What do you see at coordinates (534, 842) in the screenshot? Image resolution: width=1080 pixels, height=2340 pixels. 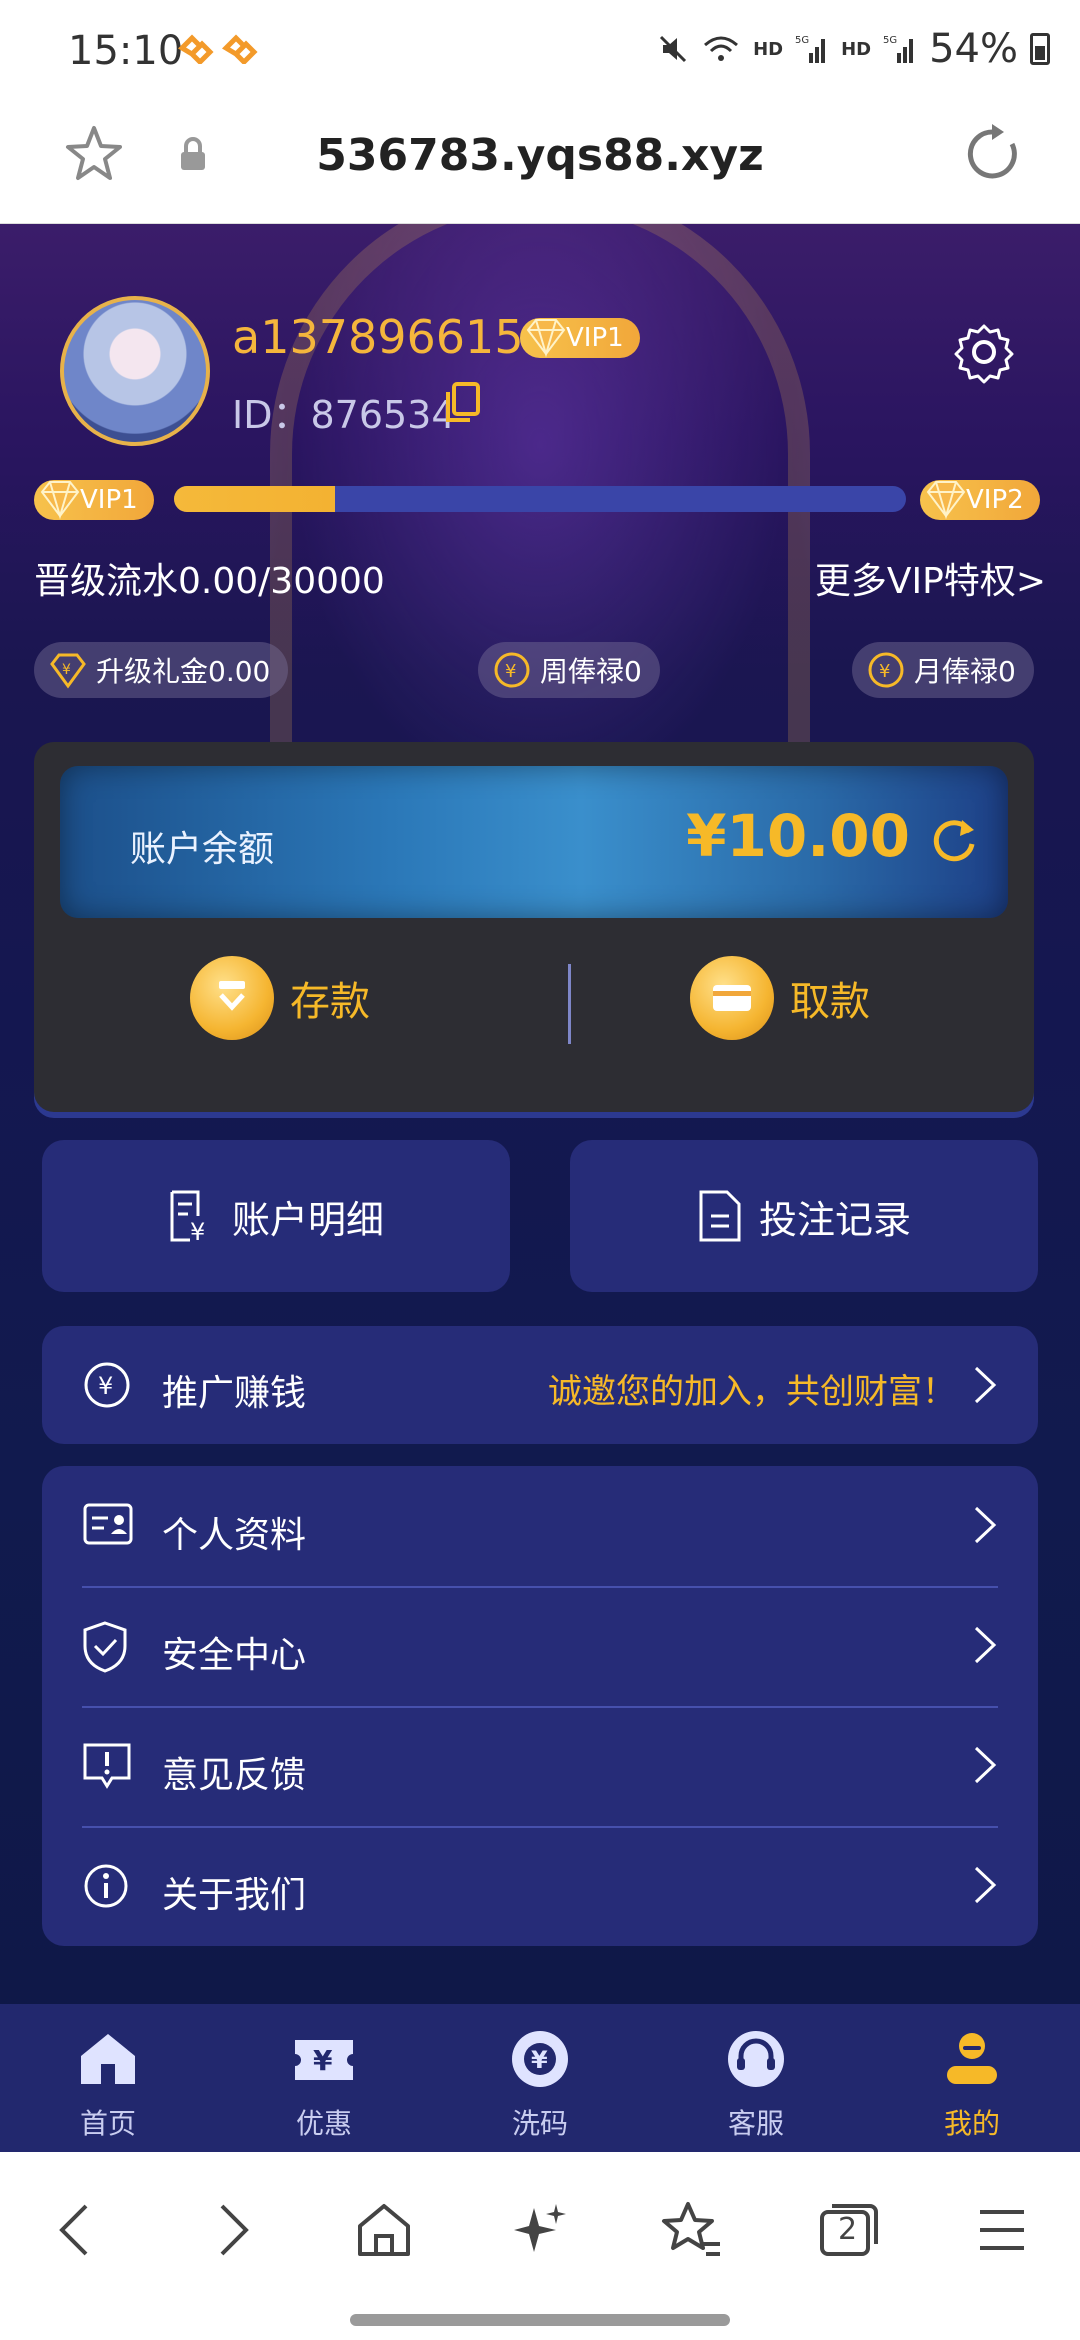 I see `balance-panel: 账户余额 ¥10.00` at bounding box center [534, 842].